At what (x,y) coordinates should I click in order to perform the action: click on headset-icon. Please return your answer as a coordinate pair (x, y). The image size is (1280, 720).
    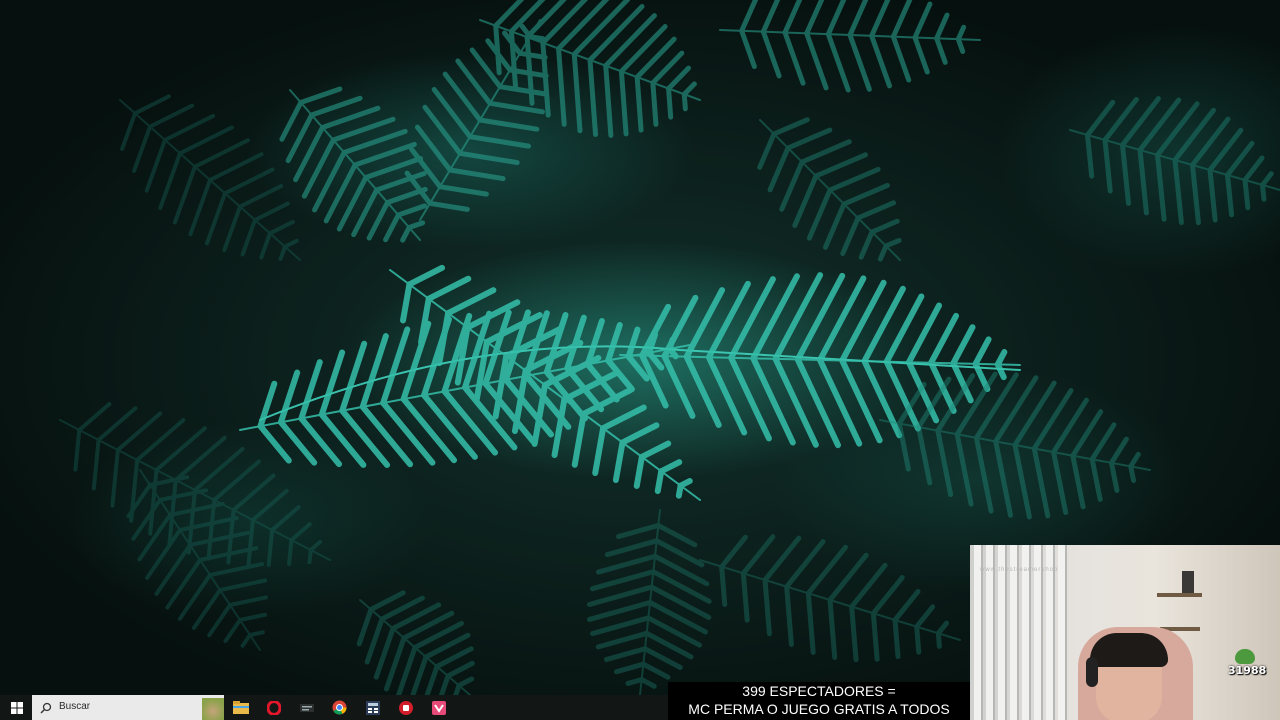
    Looking at the image, I should click on (1092, 672).